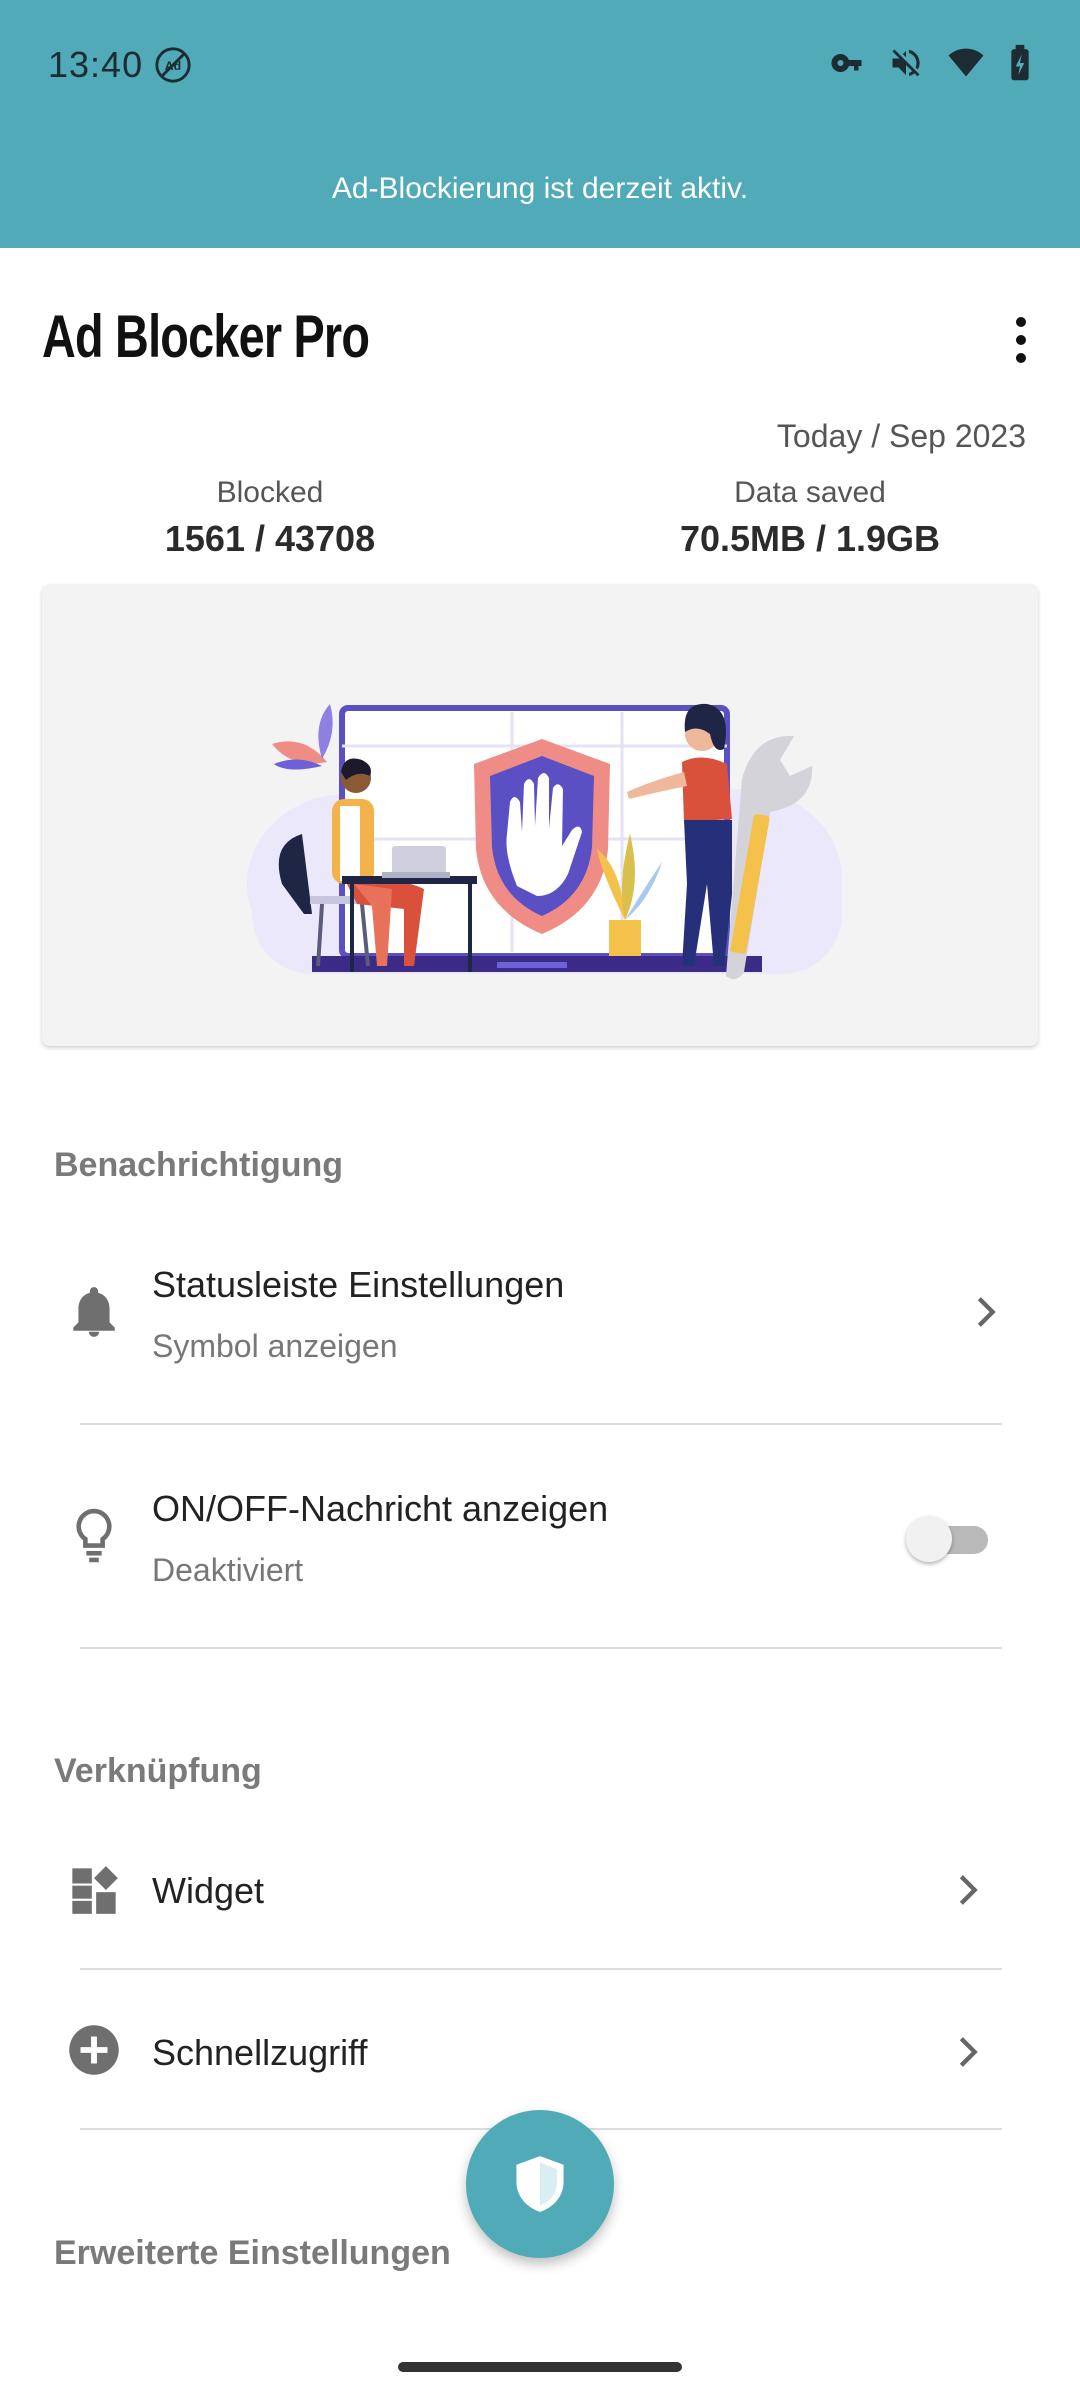 Image resolution: width=1080 pixels, height=2400 pixels. Describe the element at coordinates (540, 1891) in the screenshot. I see `widget-row: Widget` at that location.